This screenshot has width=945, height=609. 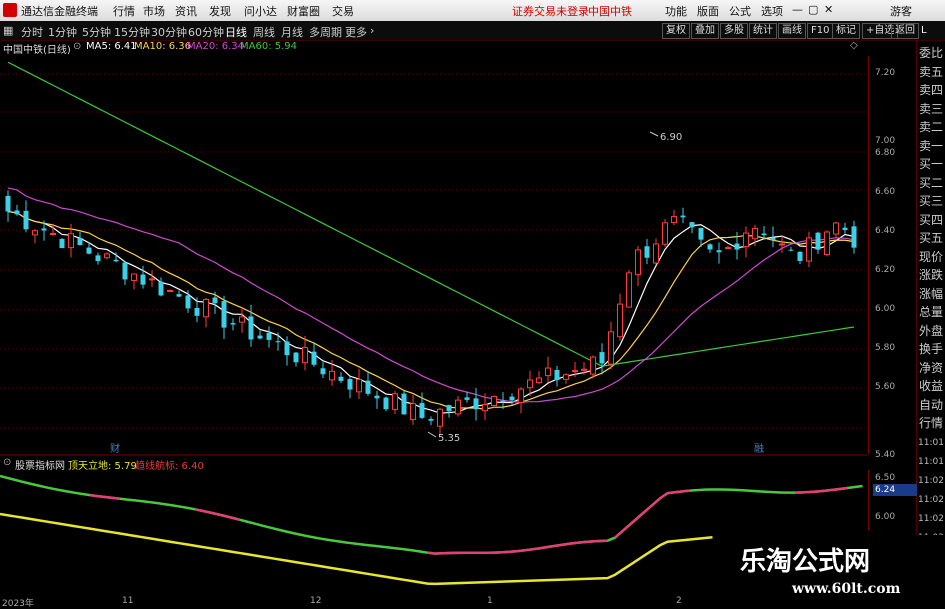 What do you see at coordinates (490, 601) in the screenshot?
I see `date-label: 1` at bounding box center [490, 601].